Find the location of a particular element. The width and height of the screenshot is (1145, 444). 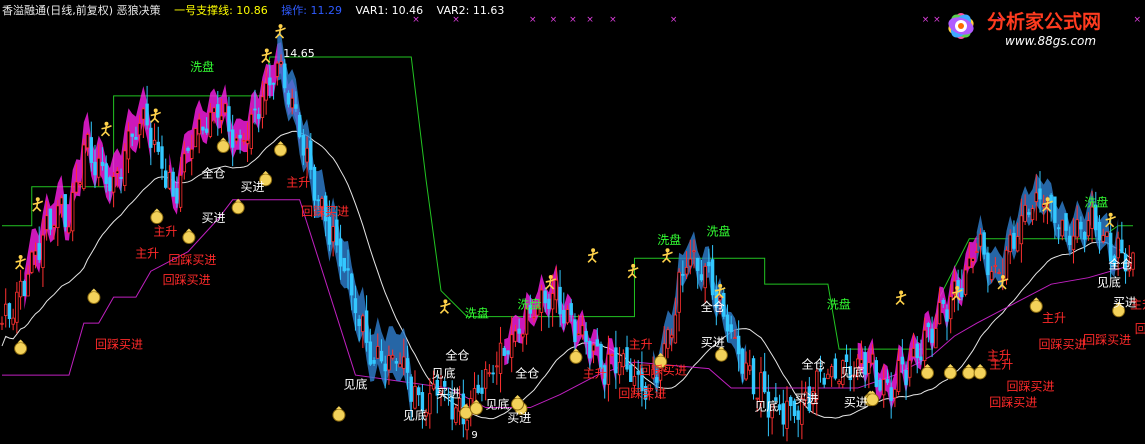

runner-body is located at coordinates (38, 206).